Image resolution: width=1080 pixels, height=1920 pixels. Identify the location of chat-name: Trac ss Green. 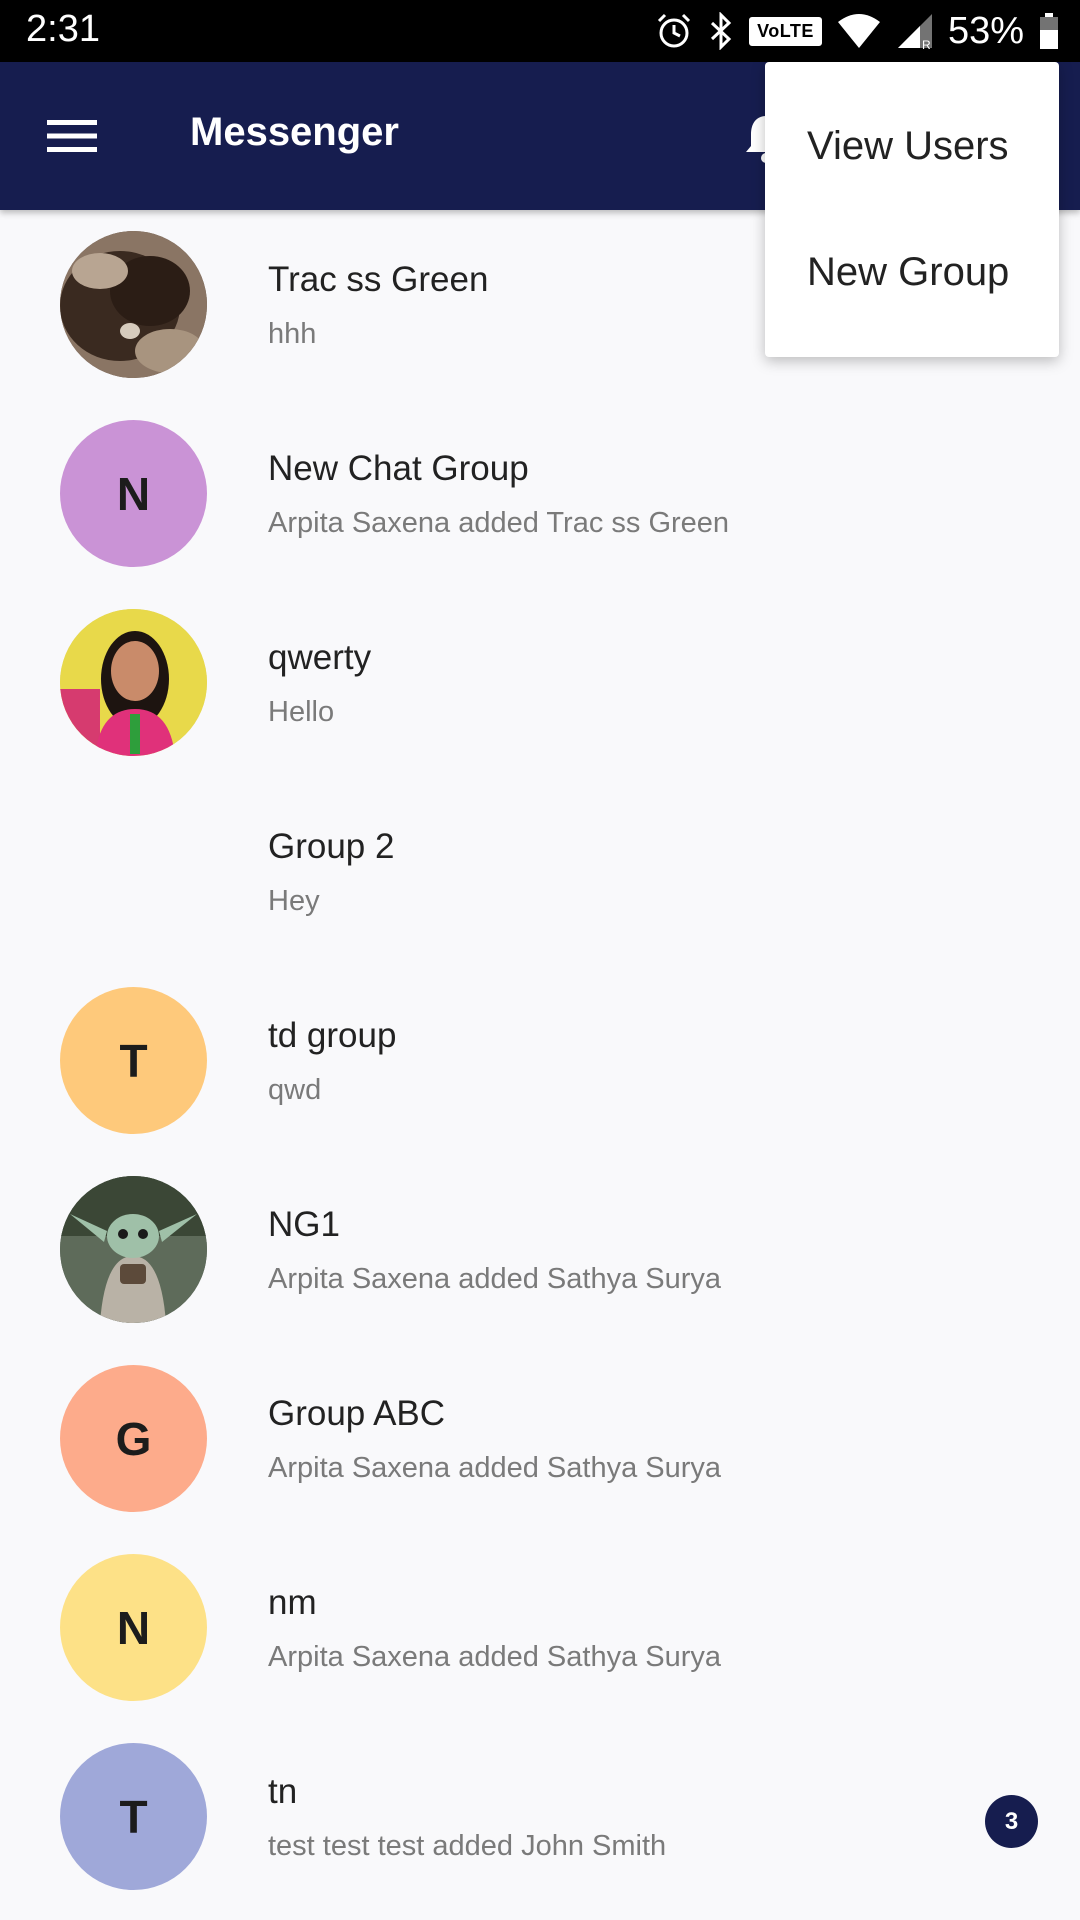
(378, 279).